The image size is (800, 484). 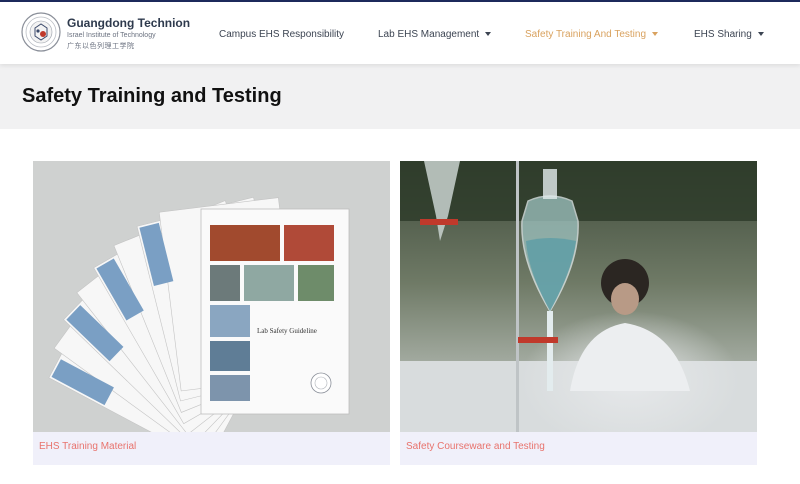 What do you see at coordinates (111, 35) in the screenshot?
I see `logo-subtitle: Israel Institute of Technology` at bounding box center [111, 35].